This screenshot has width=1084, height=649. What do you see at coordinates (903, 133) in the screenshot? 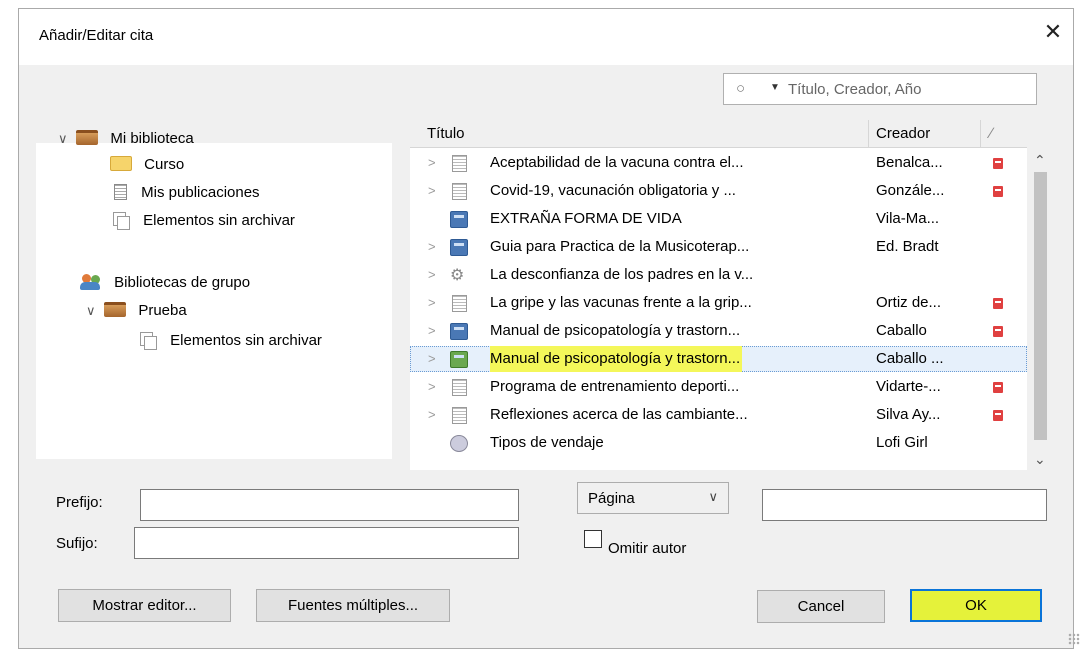
I see `column-header-creator: Creador` at bounding box center [903, 133].